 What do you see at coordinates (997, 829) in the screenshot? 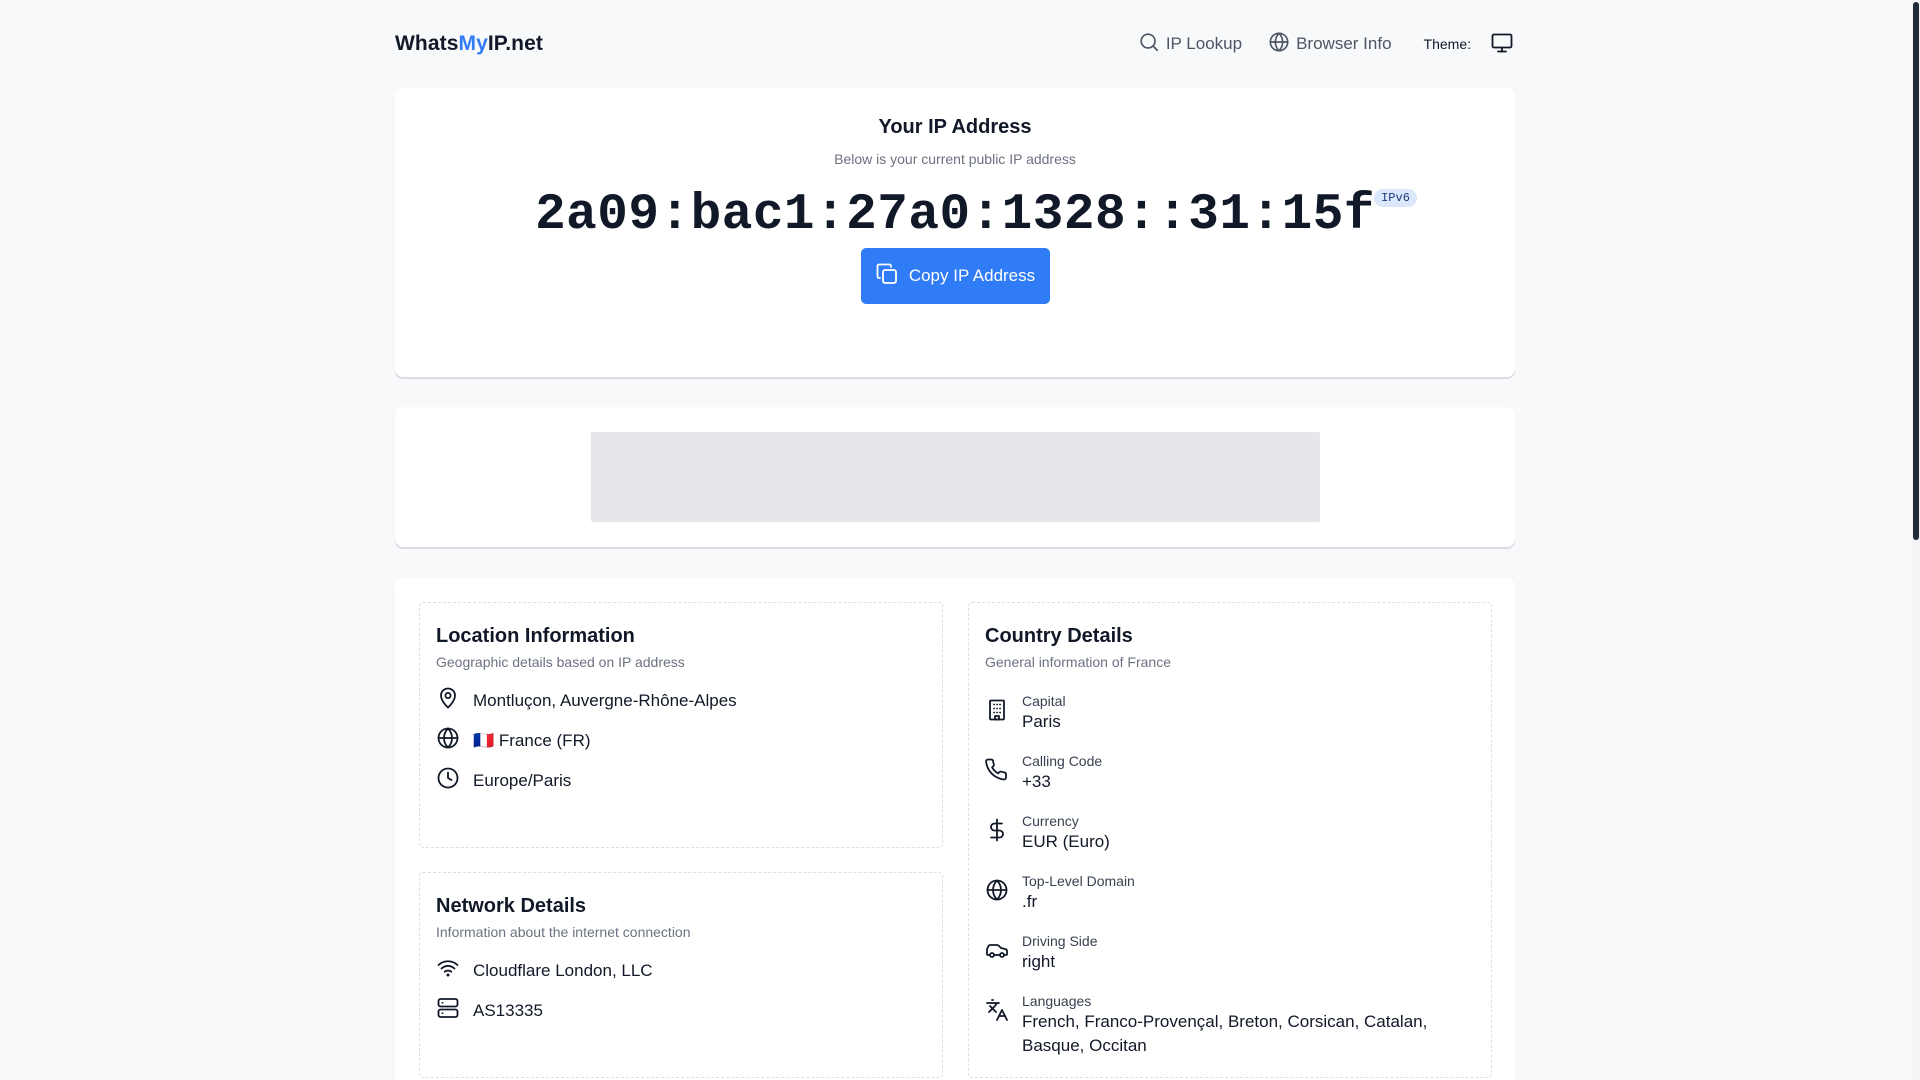
I see `dollar-icon` at bounding box center [997, 829].